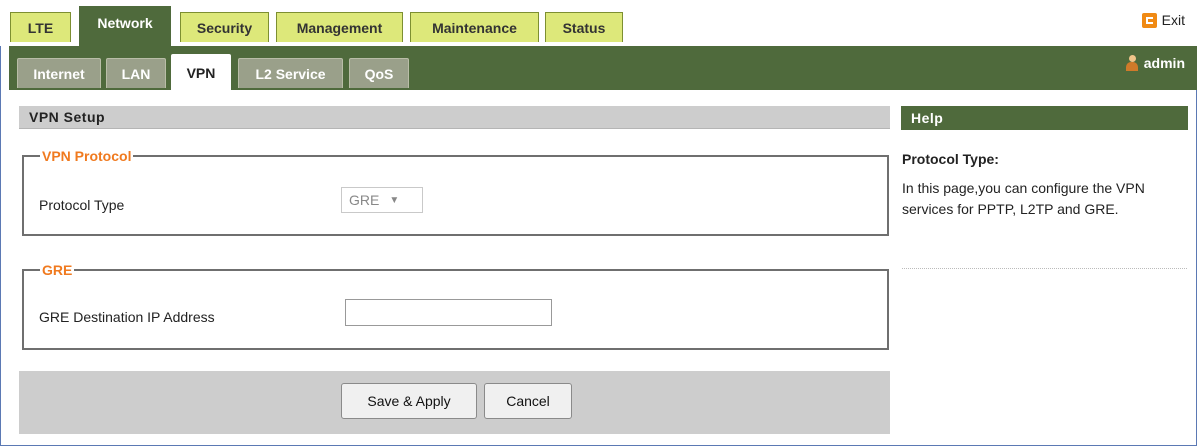  Describe the element at coordinates (1044, 118) in the screenshot. I see `help-header: Help` at that location.